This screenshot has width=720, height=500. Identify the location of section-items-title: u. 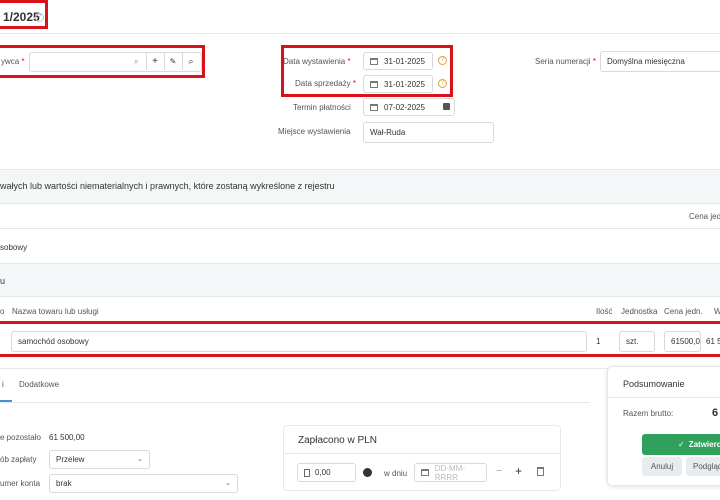
(3, 281).